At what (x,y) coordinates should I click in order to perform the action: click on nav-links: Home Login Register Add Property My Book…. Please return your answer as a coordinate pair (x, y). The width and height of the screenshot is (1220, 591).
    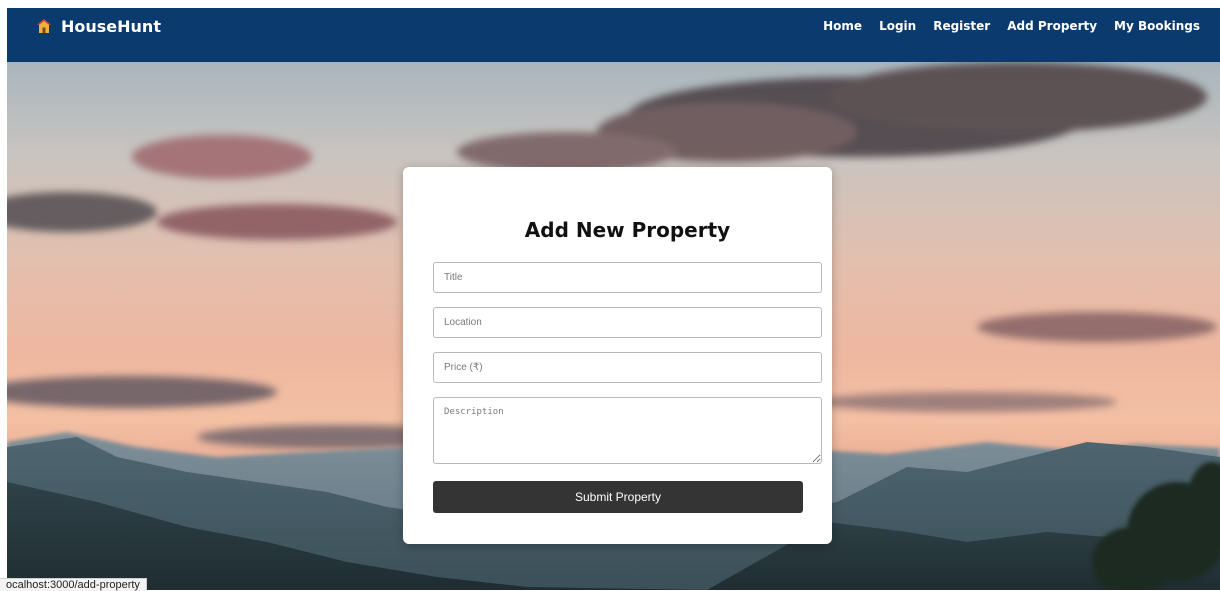
    Looking at the image, I should click on (1011, 26).